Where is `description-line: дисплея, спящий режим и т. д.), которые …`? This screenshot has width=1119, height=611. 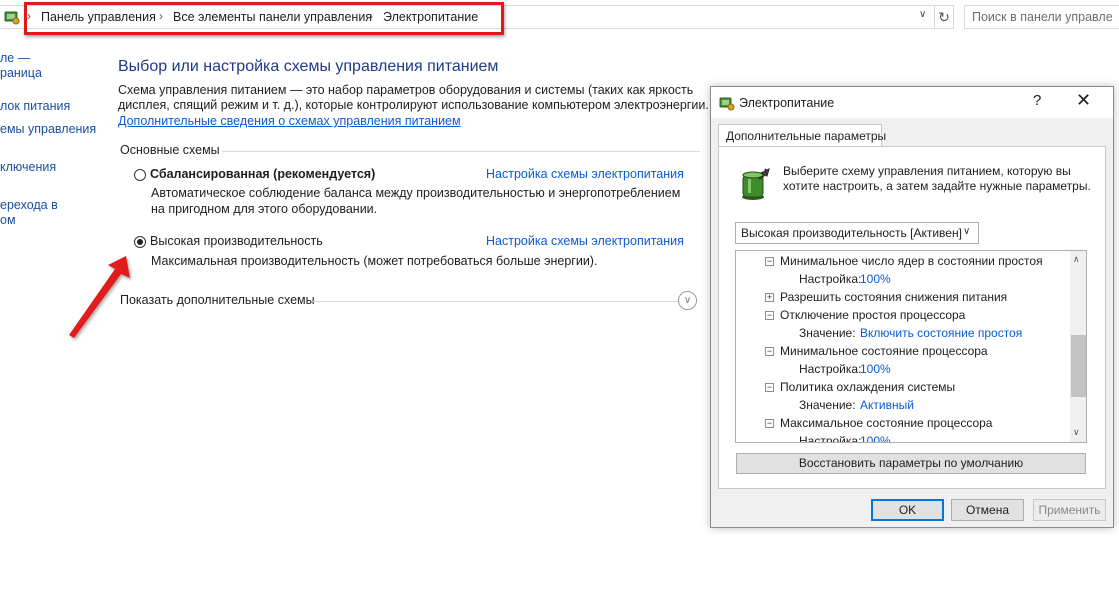
description-line: дисплея, спящий режим и т. д.), которые … is located at coordinates (413, 105).